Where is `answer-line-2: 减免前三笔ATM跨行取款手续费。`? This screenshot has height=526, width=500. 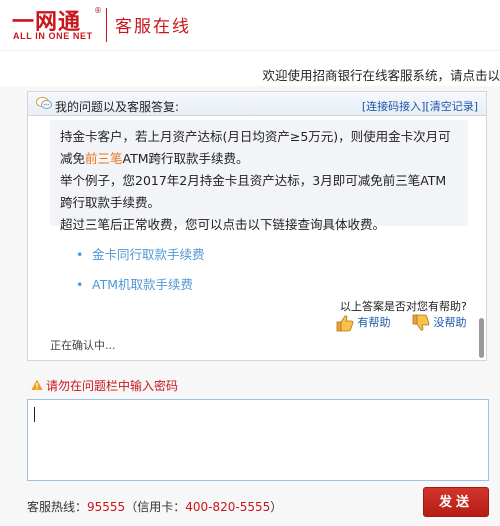 answer-line-2: 减免前三笔ATM跨行取款手续费。 is located at coordinates (259, 159).